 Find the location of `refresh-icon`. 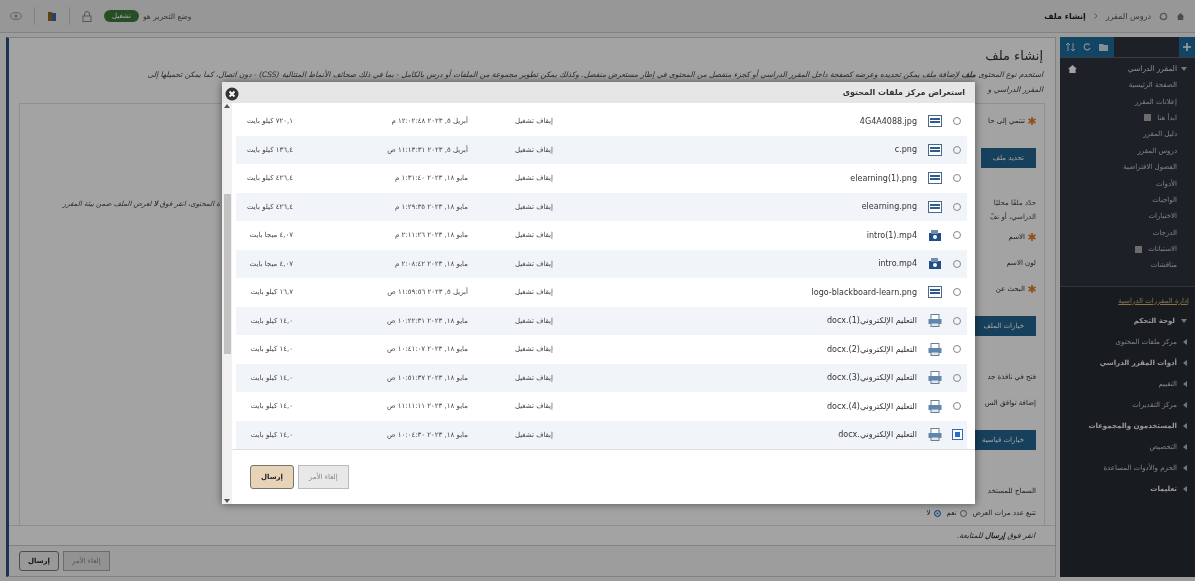

refresh-icon is located at coordinates (1087, 47).